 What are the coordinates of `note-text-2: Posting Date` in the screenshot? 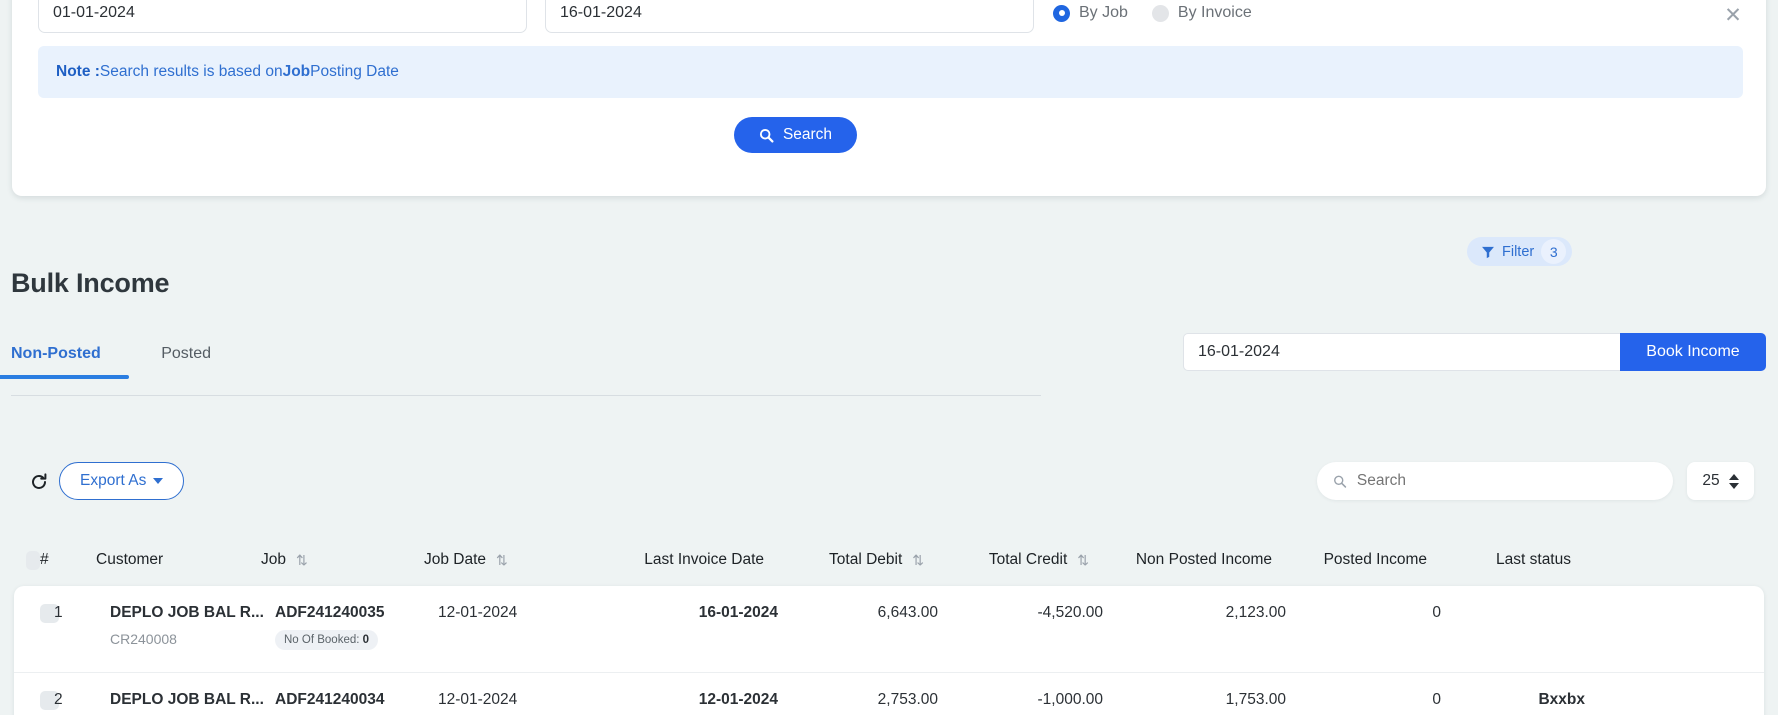 It's located at (354, 71).